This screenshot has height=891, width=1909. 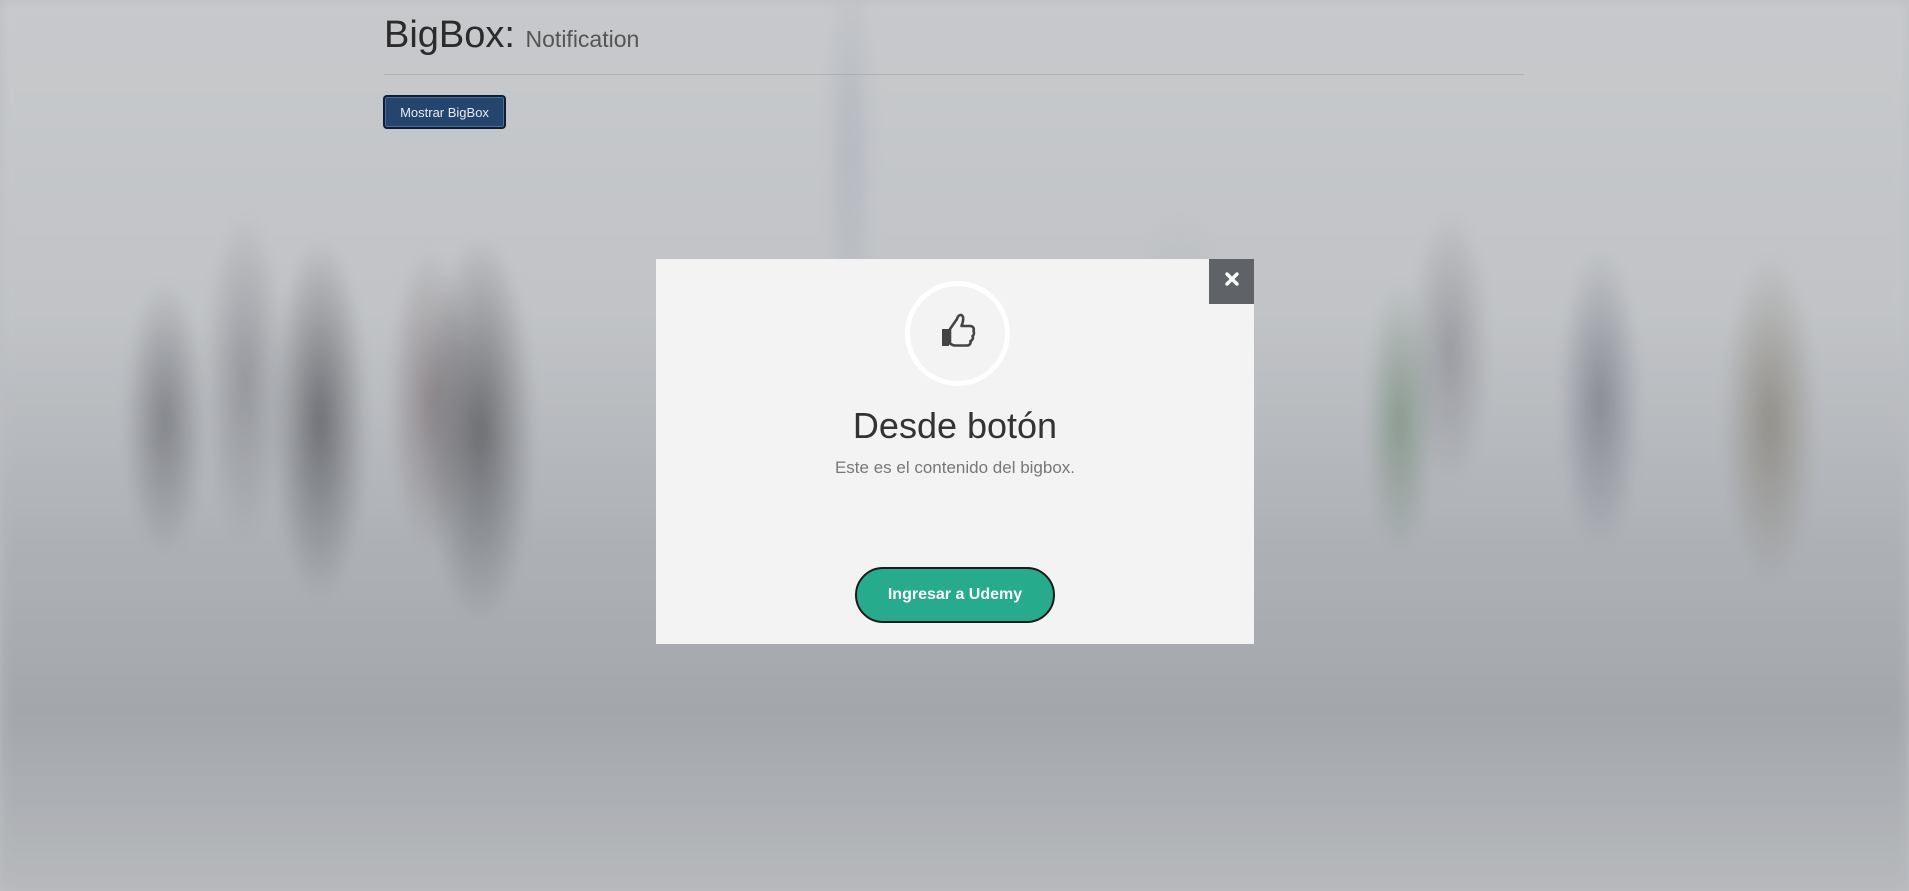 What do you see at coordinates (582, 39) in the screenshot?
I see `page-subtitle: Notification` at bounding box center [582, 39].